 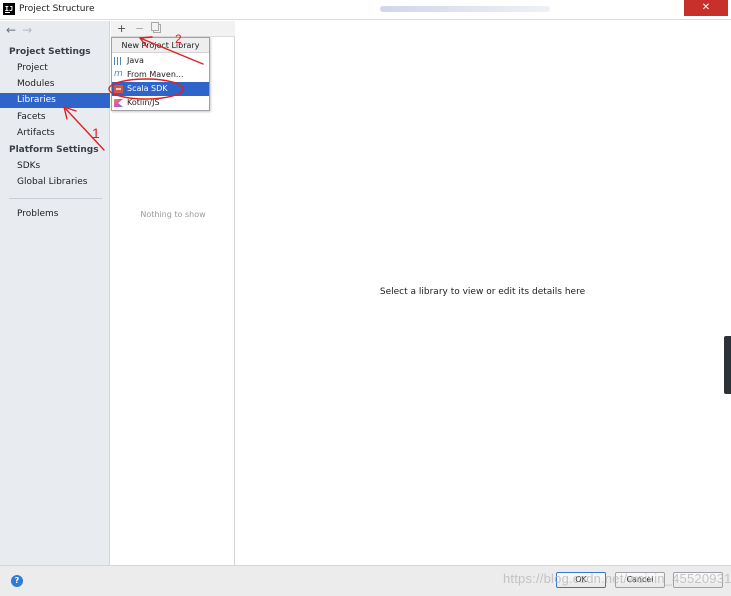 What do you see at coordinates (118, 61) in the screenshot?
I see `java-library-icon` at bounding box center [118, 61].